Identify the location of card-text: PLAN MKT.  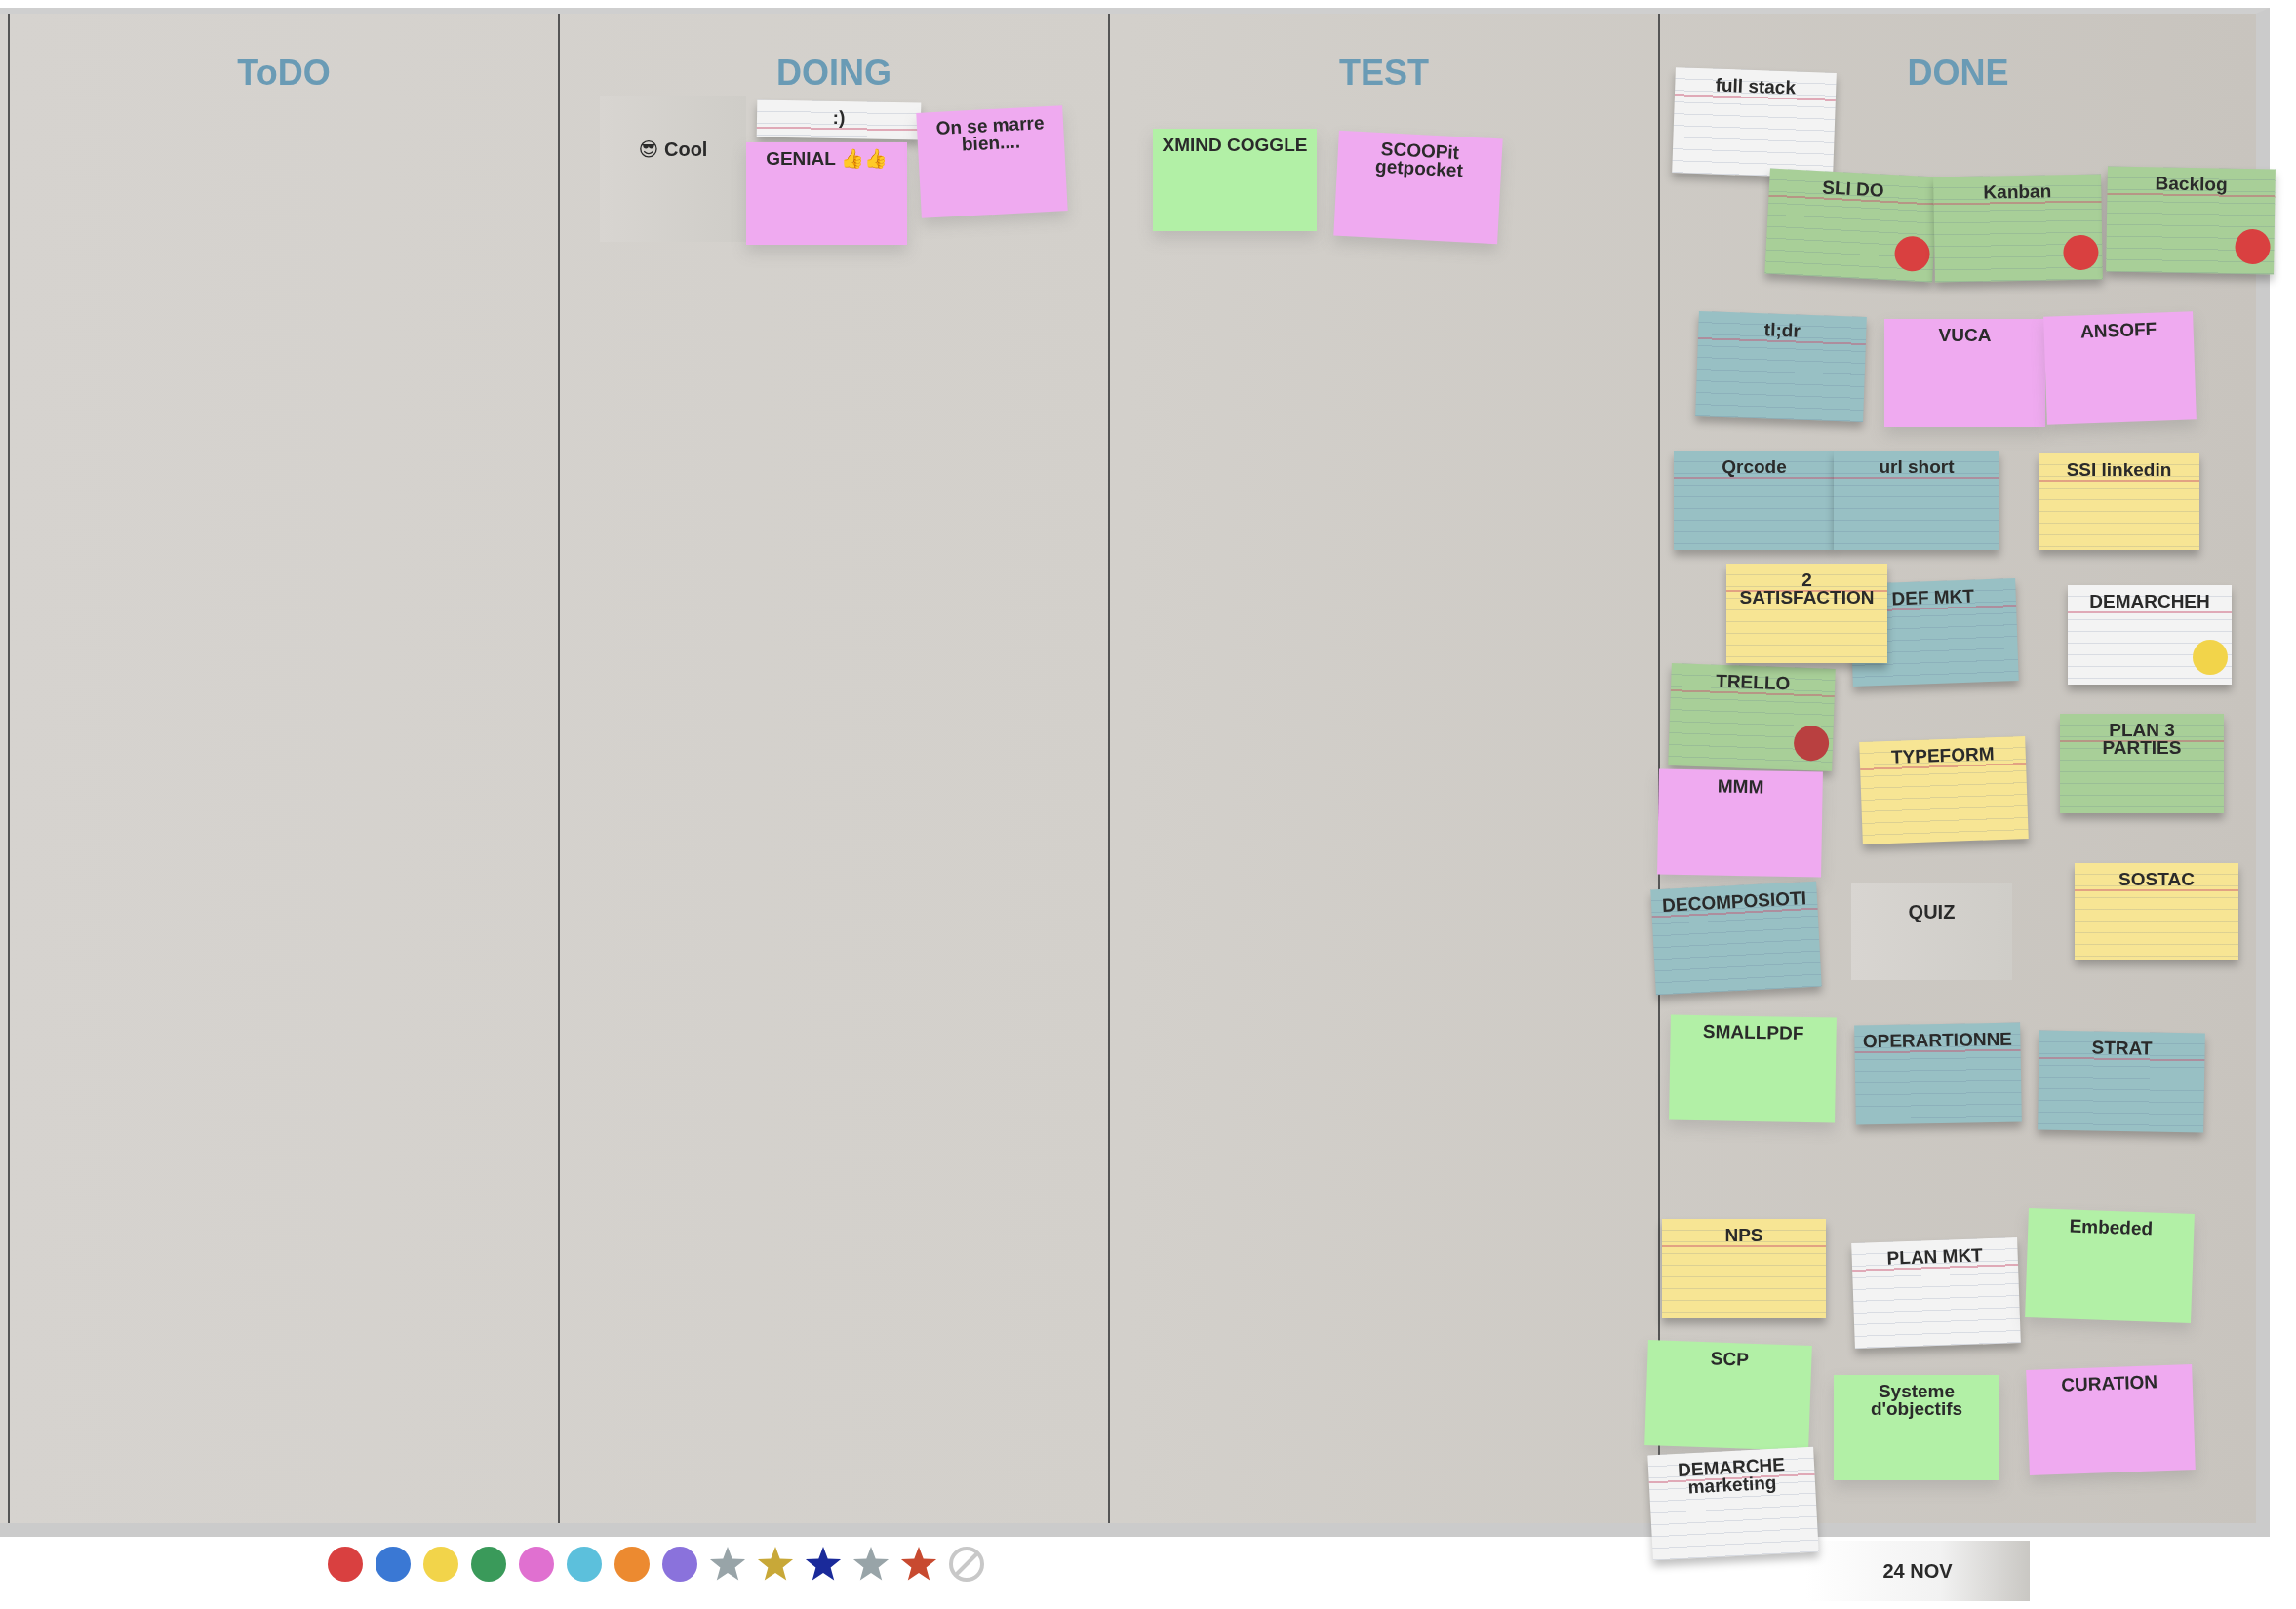
(1935, 1257).